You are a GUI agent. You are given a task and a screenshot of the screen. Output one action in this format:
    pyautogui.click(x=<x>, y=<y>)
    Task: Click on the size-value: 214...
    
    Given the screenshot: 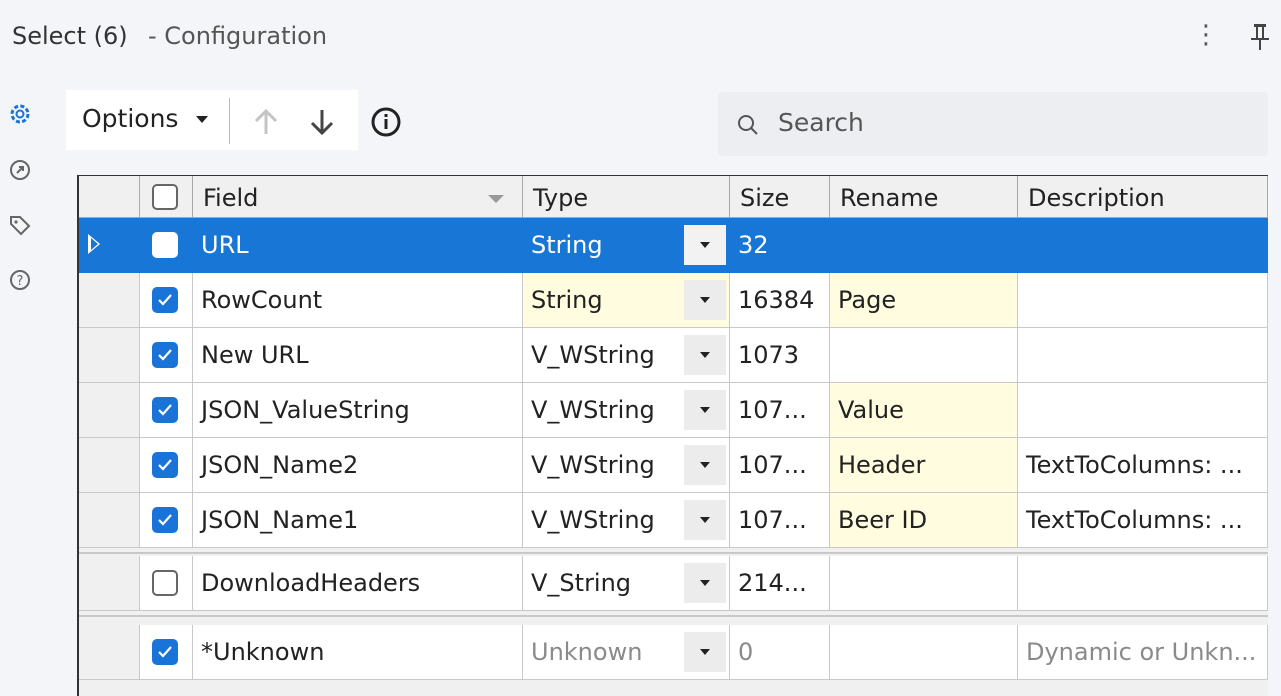 What is the action you would take?
    pyautogui.click(x=780, y=583)
    